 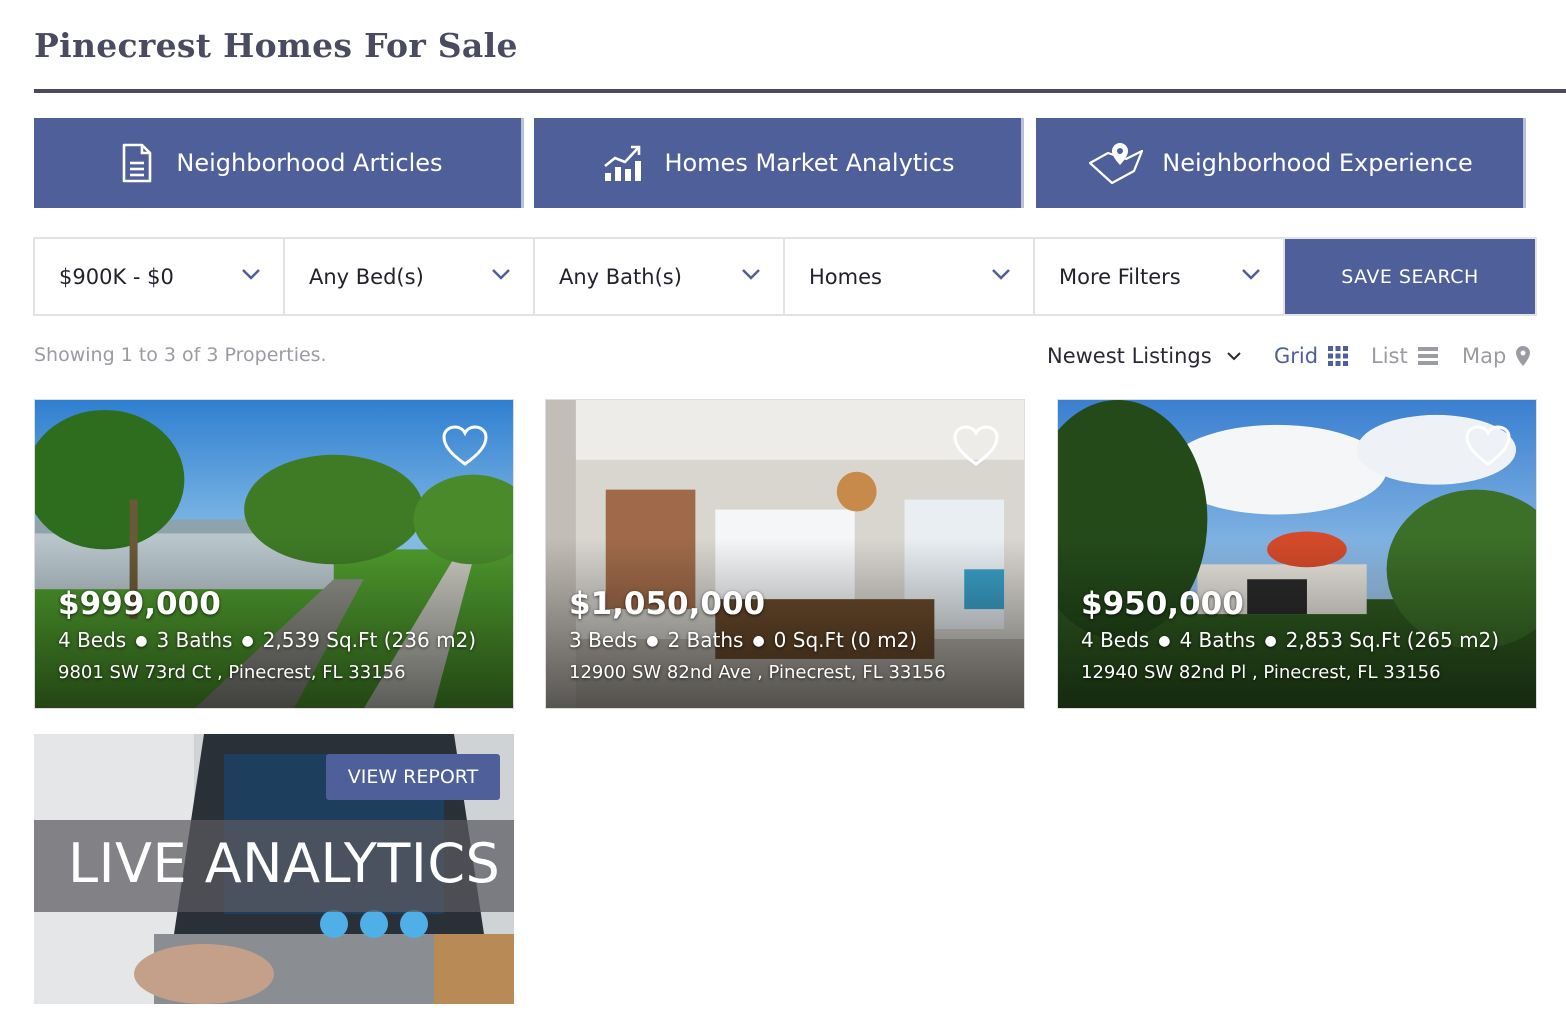 I want to click on sort-dropdown: Newest Listings, so click(x=1144, y=356).